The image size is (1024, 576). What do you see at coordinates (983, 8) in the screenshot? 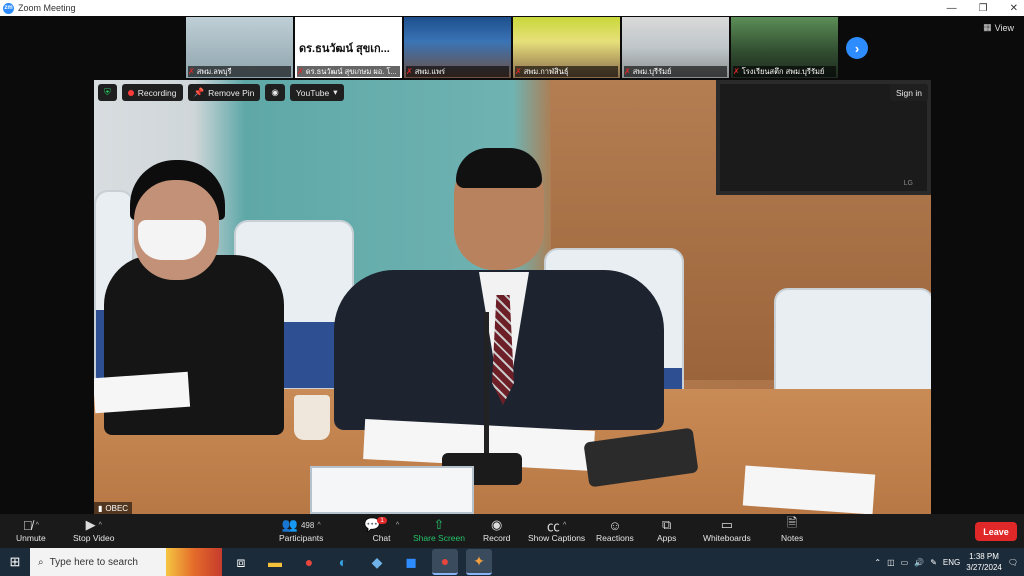
I see `maximize-button: ❐` at bounding box center [983, 8].